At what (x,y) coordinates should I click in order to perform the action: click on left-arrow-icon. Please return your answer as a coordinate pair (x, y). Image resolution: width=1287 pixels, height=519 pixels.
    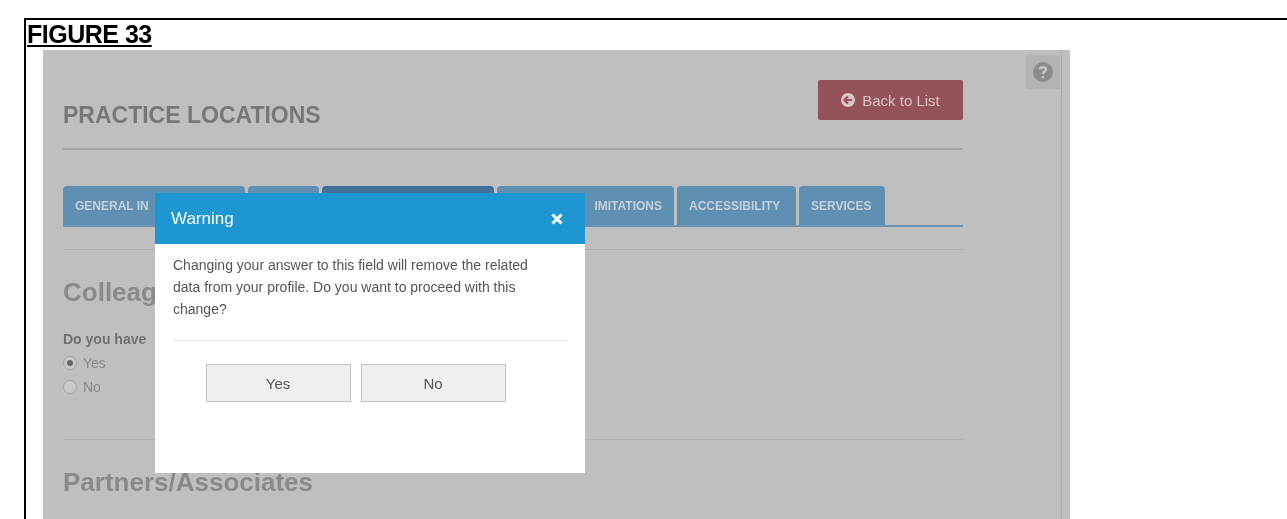
    Looking at the image, I should click on (848, 100).